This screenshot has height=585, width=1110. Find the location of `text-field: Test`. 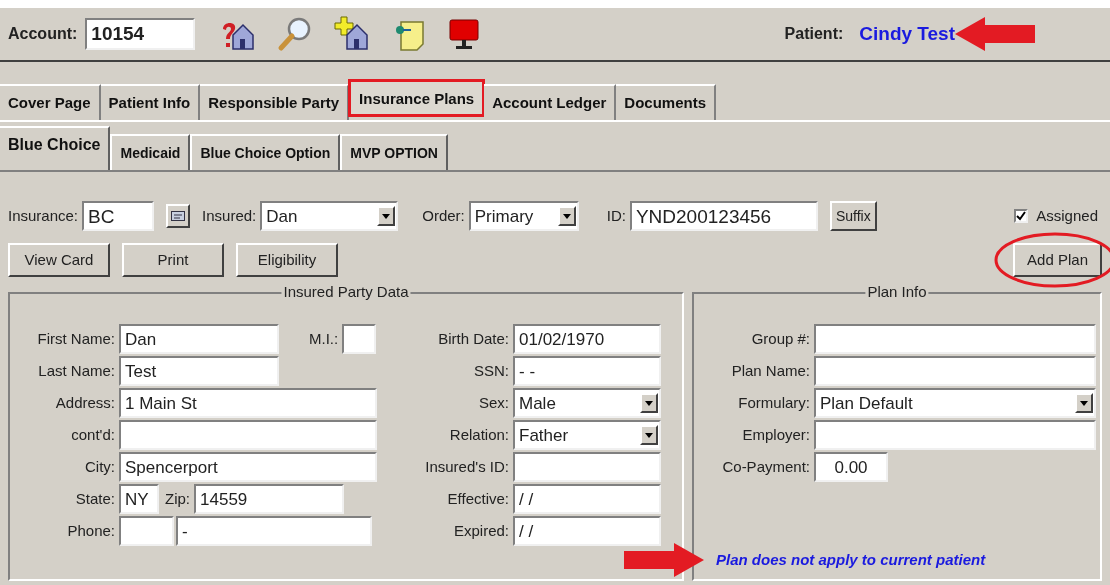

text-field: Test is located at coordinates (199, 371).